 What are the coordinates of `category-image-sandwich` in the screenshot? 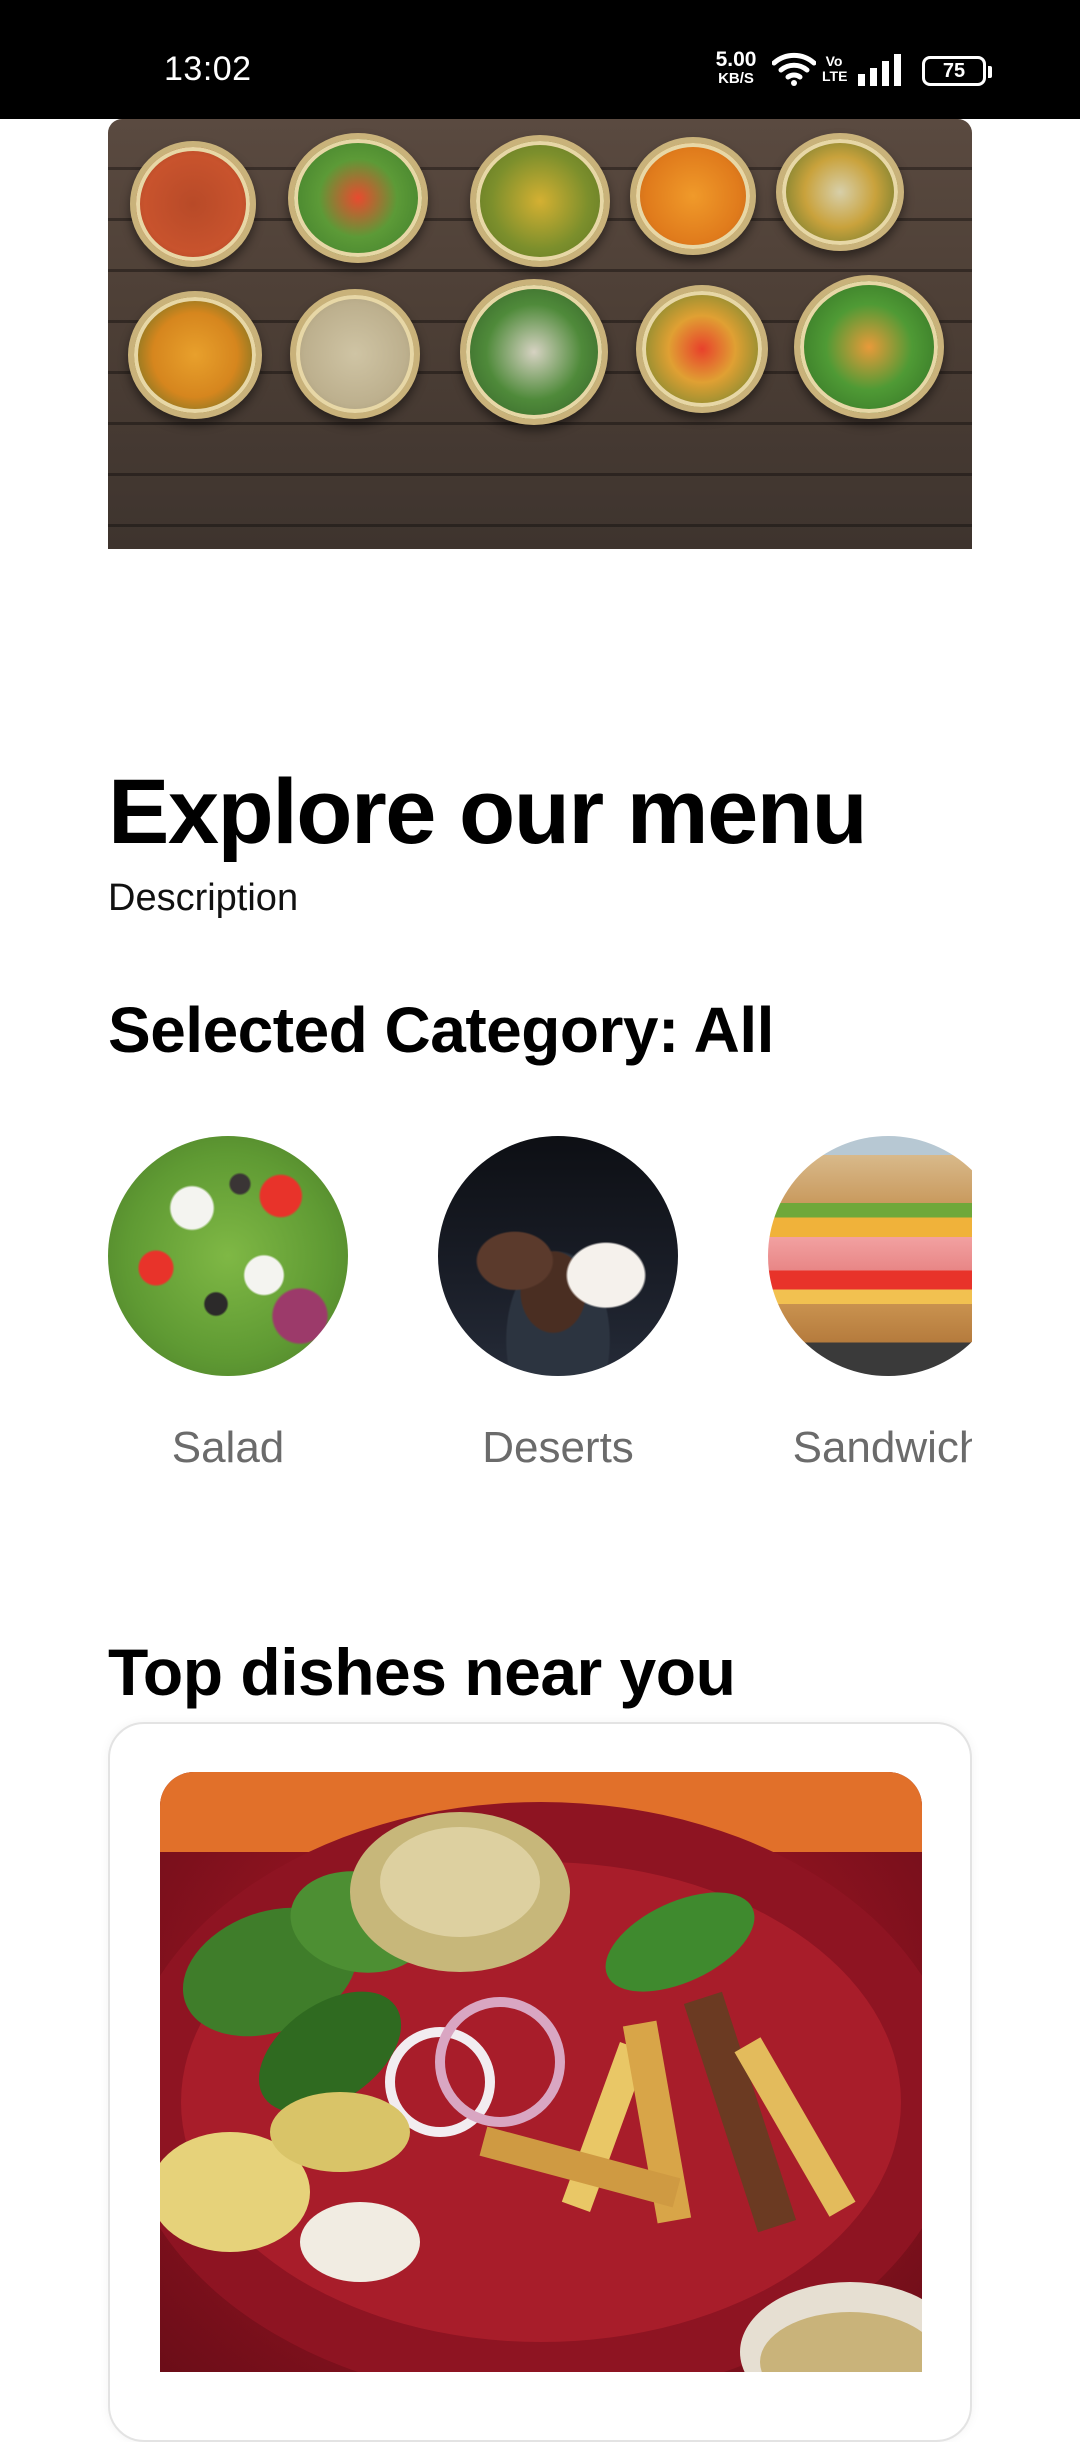 It's located at (870, 1256).